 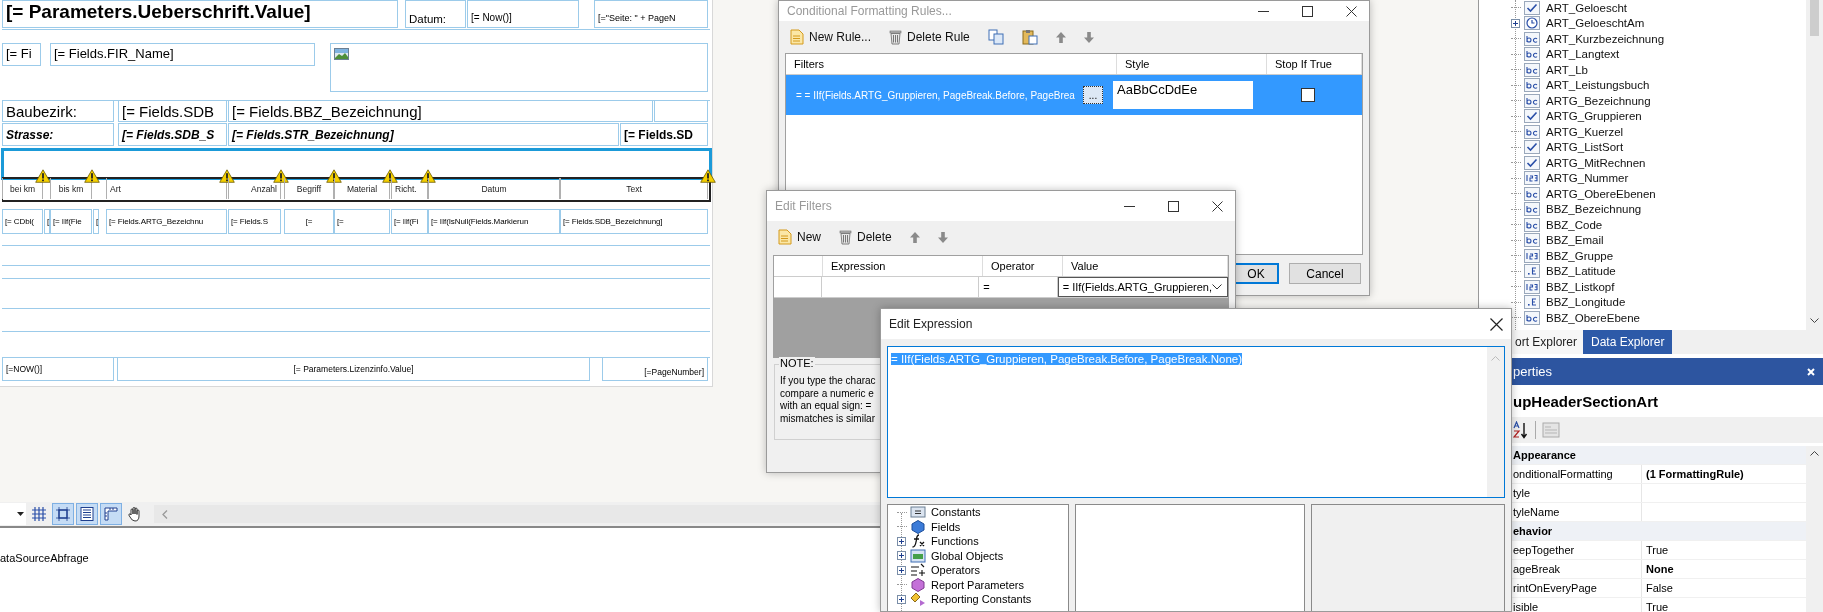 What do you see at coordinates (523, 14) in the screenshot?
I see `report-field: [= Now()]` at bounding box center [523, 14].